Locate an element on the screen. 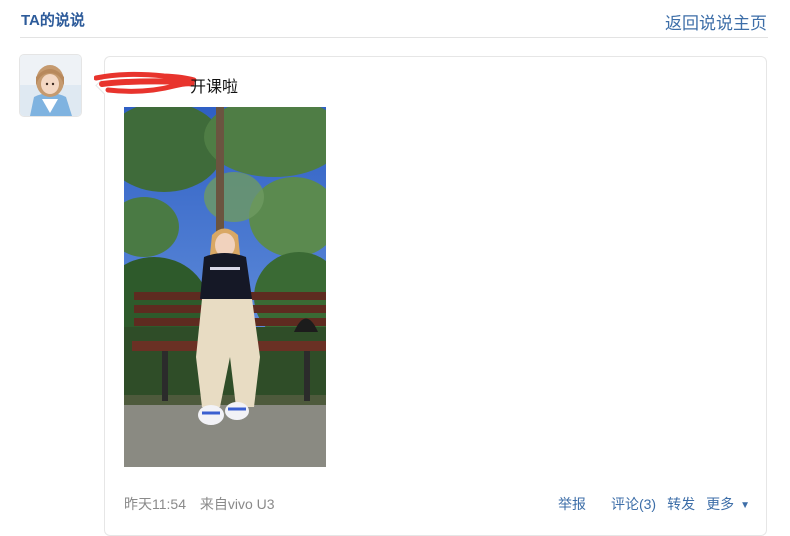 The width and height of the screenshot is (790, 536). share-button: 转发 is located at coordinates (681, 504).